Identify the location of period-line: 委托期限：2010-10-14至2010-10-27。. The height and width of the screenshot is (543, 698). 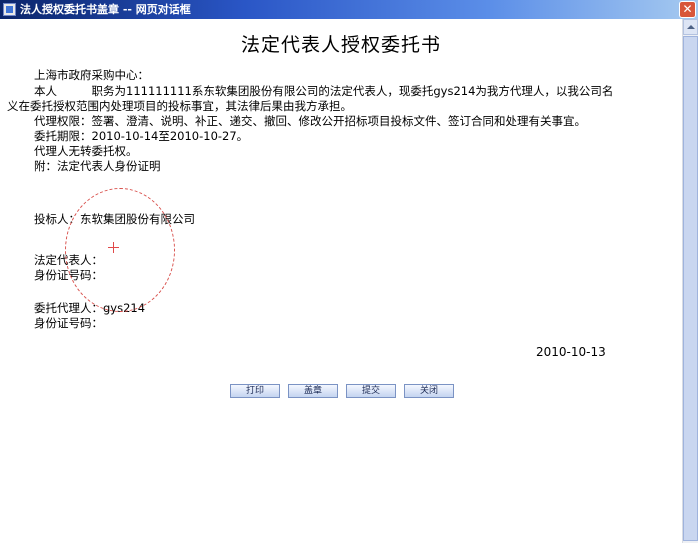
(141, 136).